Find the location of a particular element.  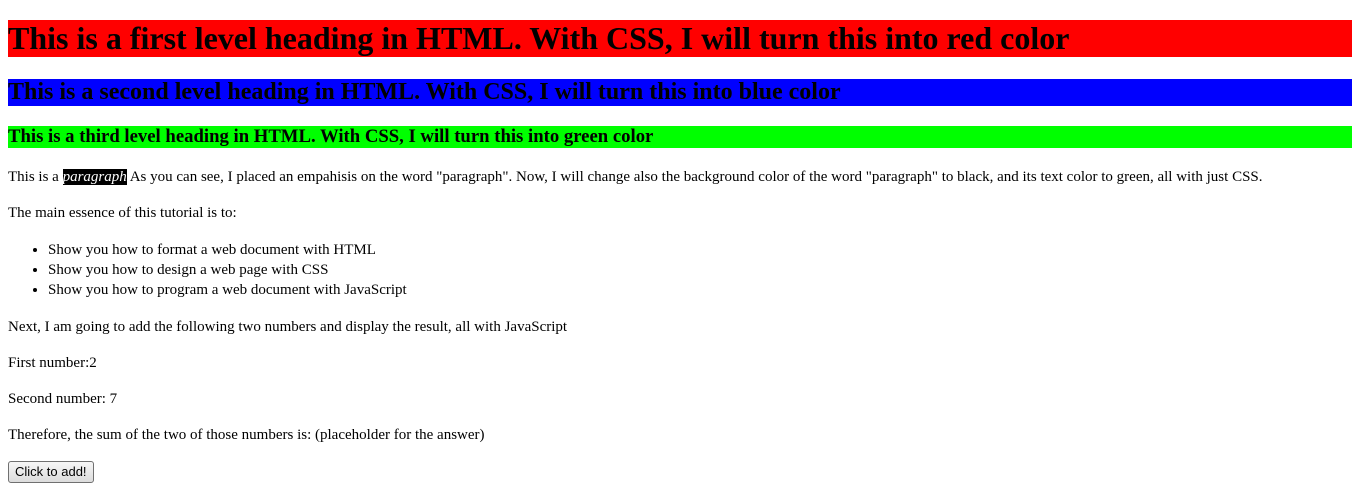

first-number-text: First number:2 is located at coordinates (52, 363).